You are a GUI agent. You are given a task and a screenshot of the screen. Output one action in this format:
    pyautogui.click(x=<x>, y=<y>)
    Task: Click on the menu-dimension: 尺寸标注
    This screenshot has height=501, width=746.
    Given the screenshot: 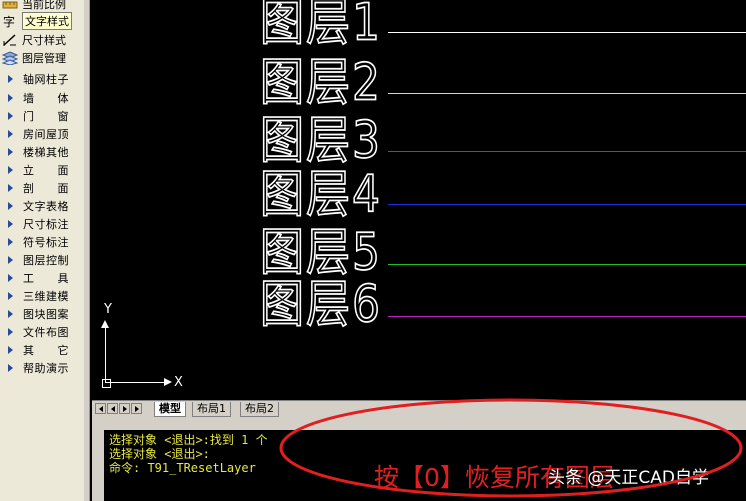 What is the action you would take?
    pyautogui.click(x=44, y=224)
    